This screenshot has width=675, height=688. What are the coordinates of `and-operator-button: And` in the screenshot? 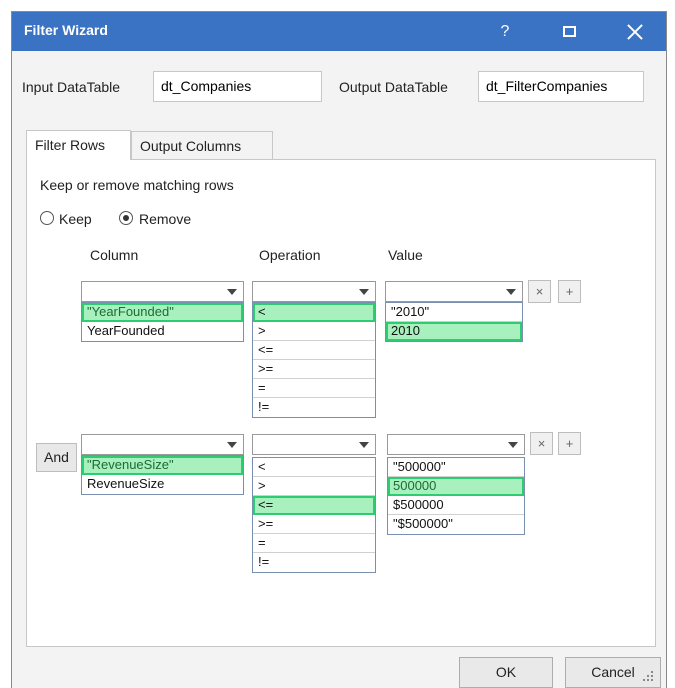 It's located at (56, 457).